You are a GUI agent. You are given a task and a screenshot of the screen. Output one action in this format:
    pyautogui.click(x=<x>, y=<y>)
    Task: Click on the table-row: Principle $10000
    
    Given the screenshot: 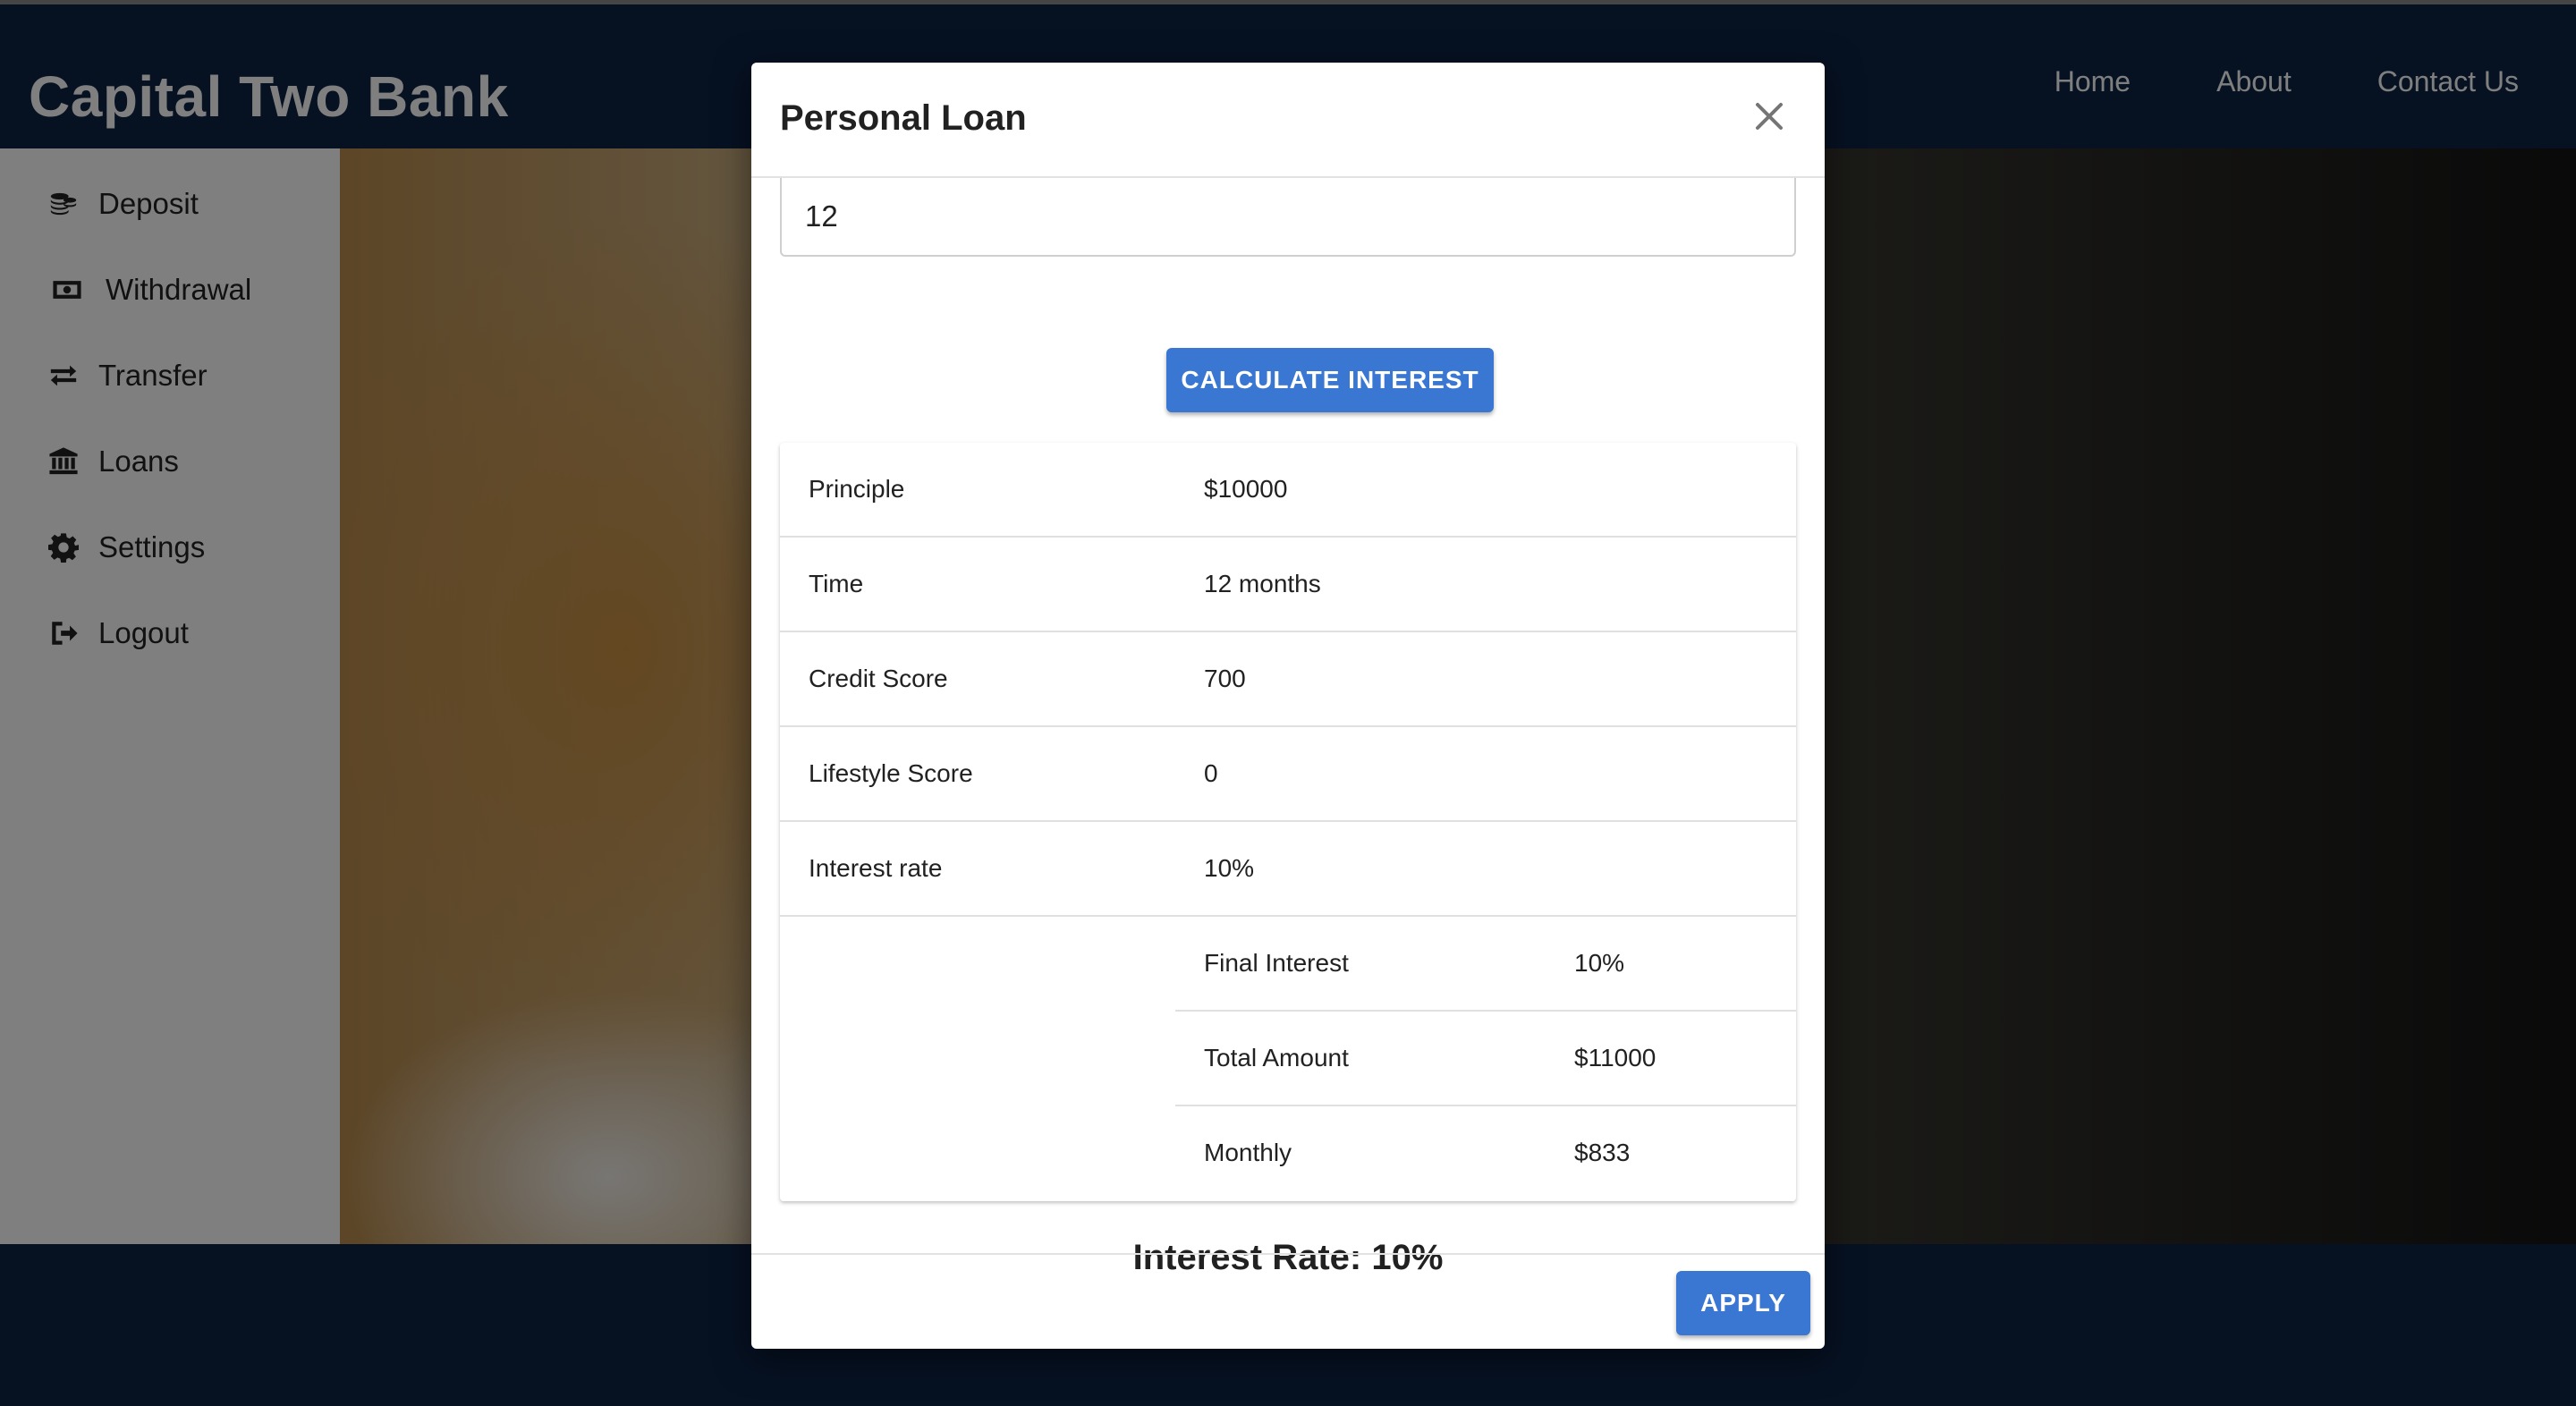 What is the action you would take?
    pyautogui.click(x=1288, y=491)
    